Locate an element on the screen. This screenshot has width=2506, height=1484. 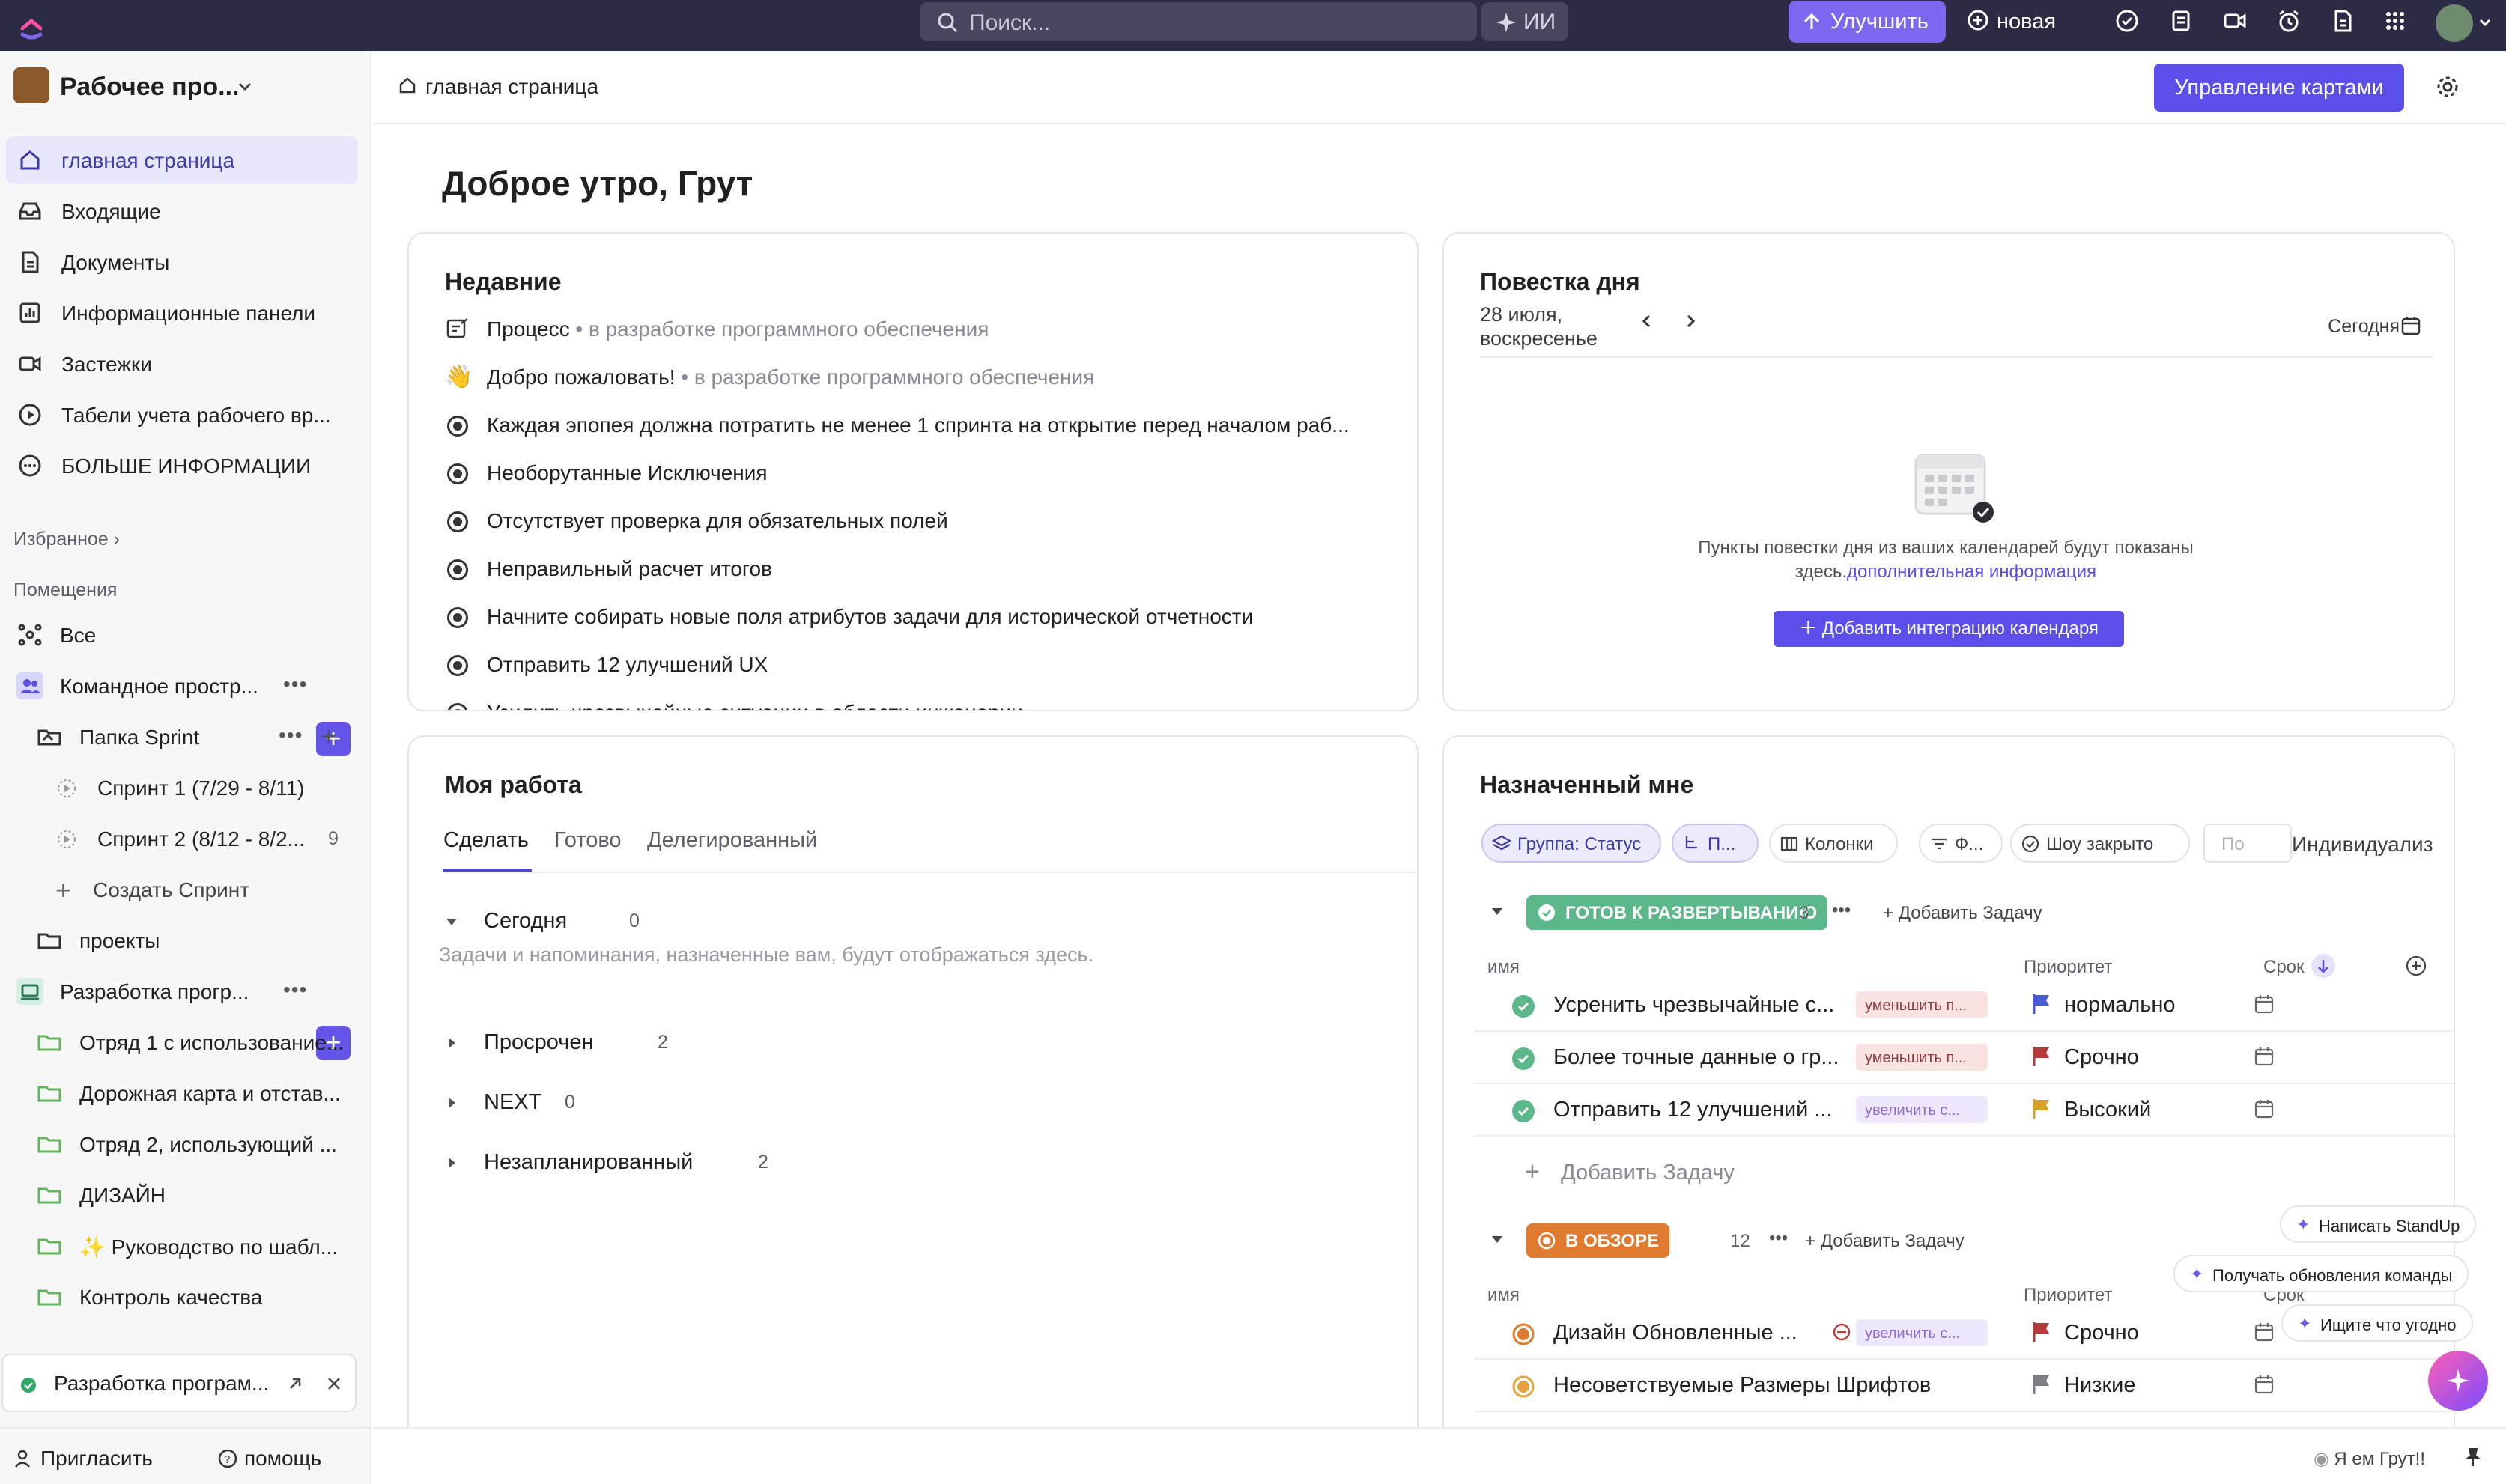
favorites-section: Избранное › is located at coordinates (67, 539).